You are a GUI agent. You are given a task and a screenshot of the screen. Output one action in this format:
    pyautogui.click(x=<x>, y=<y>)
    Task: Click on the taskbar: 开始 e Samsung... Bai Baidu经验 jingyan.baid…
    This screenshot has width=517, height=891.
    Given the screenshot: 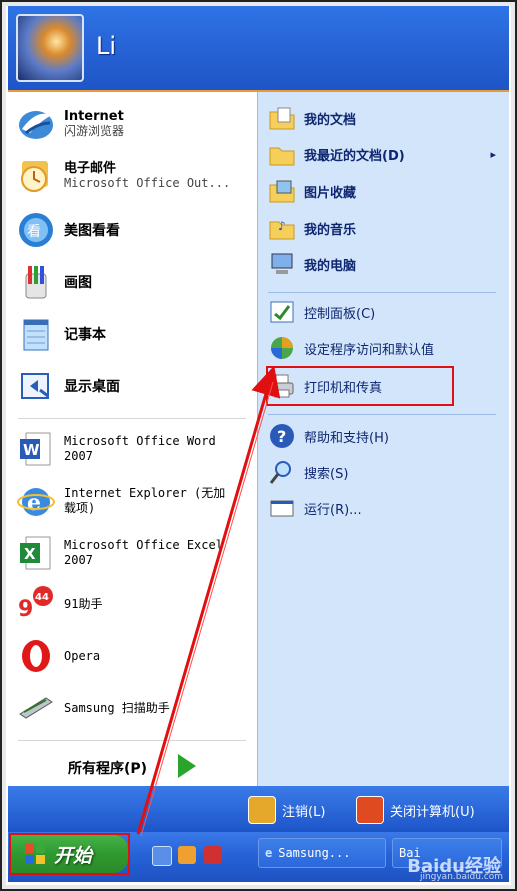 What is the action you would take?
    pyautogui.click(x=258, y=857)
    